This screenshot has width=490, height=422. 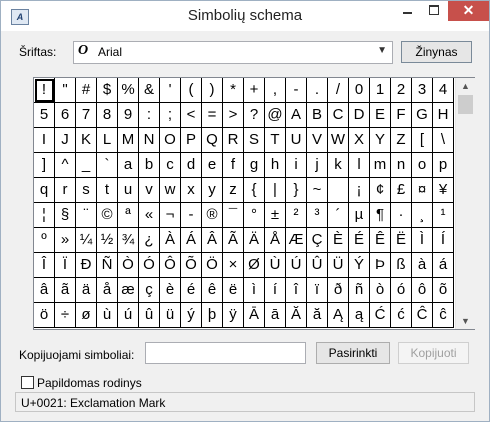 What do you see at coordinates (380, 140) in the screenshot?
I see `character-cell: Y` at bounding box center [380, 140].